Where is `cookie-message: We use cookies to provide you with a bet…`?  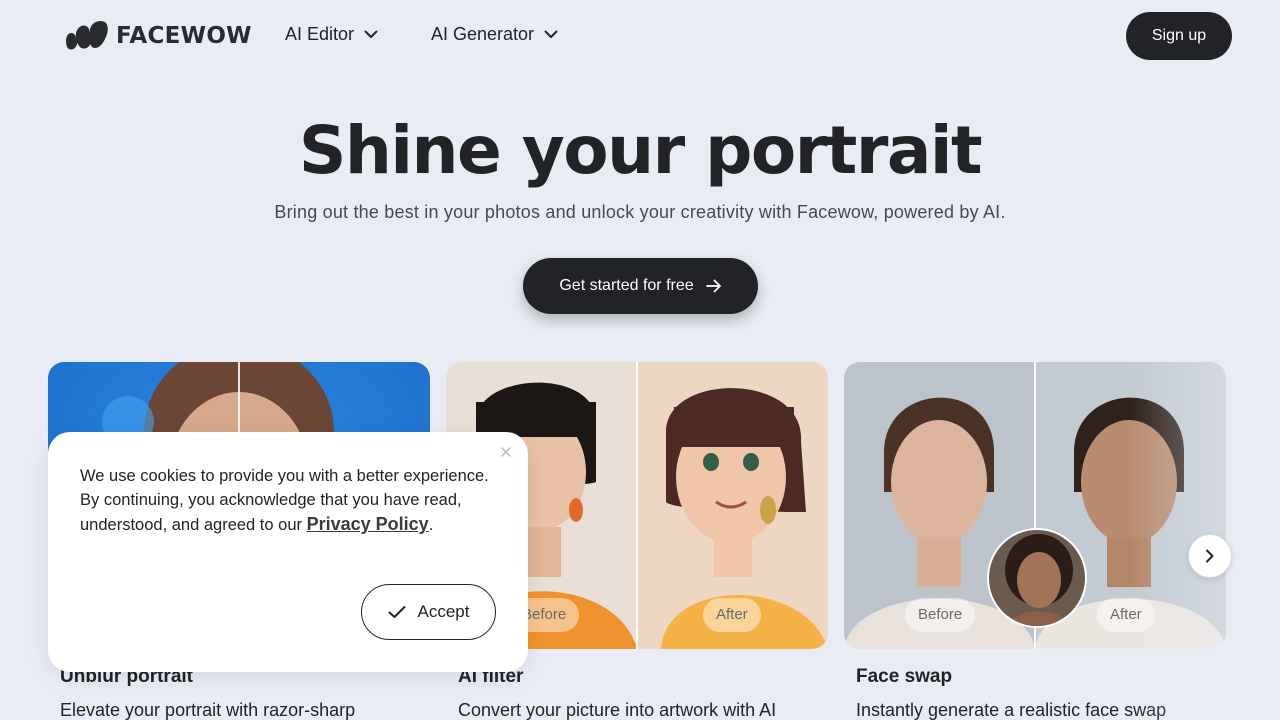 cookie-message: We use cookies to provide you with a bet… is located at coordinates (290, 500).